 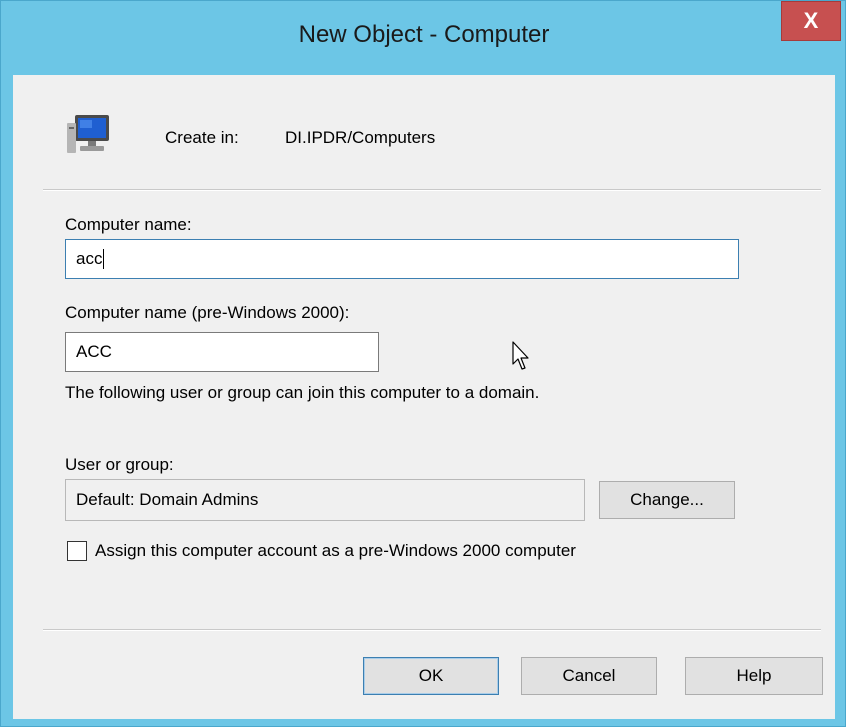 I want to click on create-in-path: DI.IPDR/Computers, so click(x=360, y=137).